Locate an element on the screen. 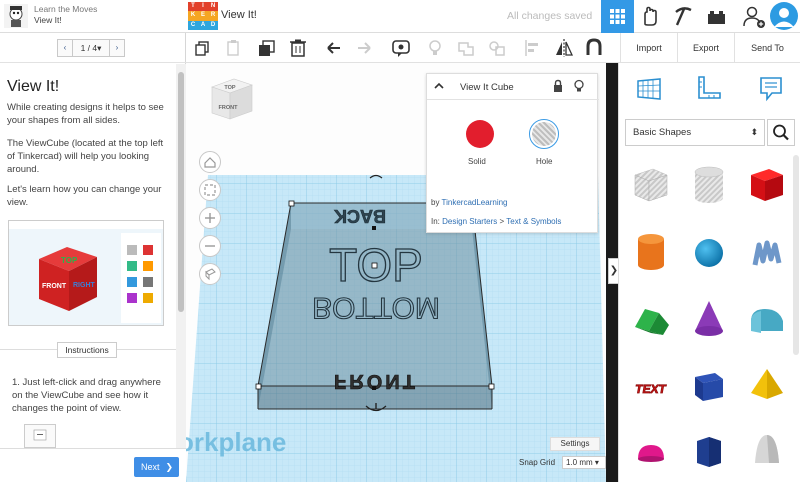 Image resolution: width=800 pixels, height=482 pixels. tinkercad-logo: TINKERCAD is located at coordinates (203, 16).